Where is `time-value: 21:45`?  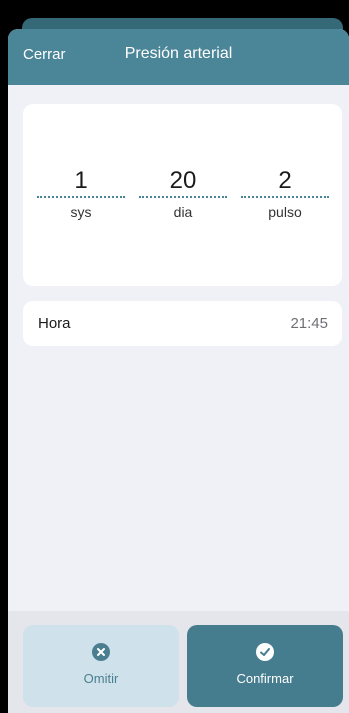 time-value: 21:45 is located at coordinates (309, 323).